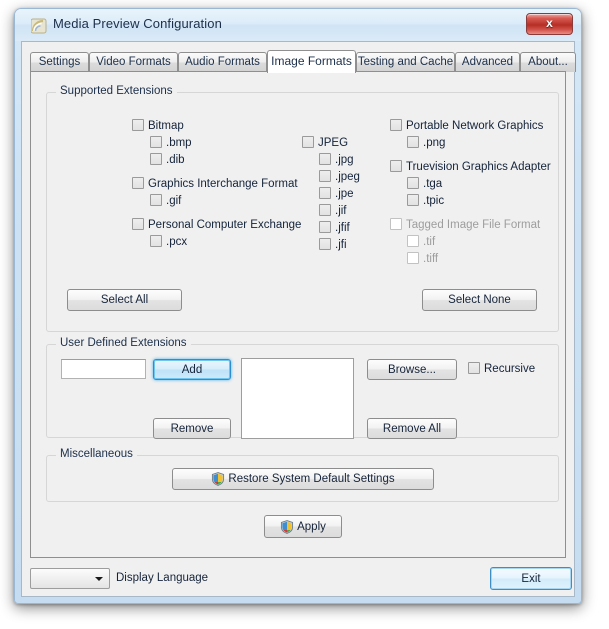  I want to click on checkbox-tiff: .tiff, so click(422, 258).